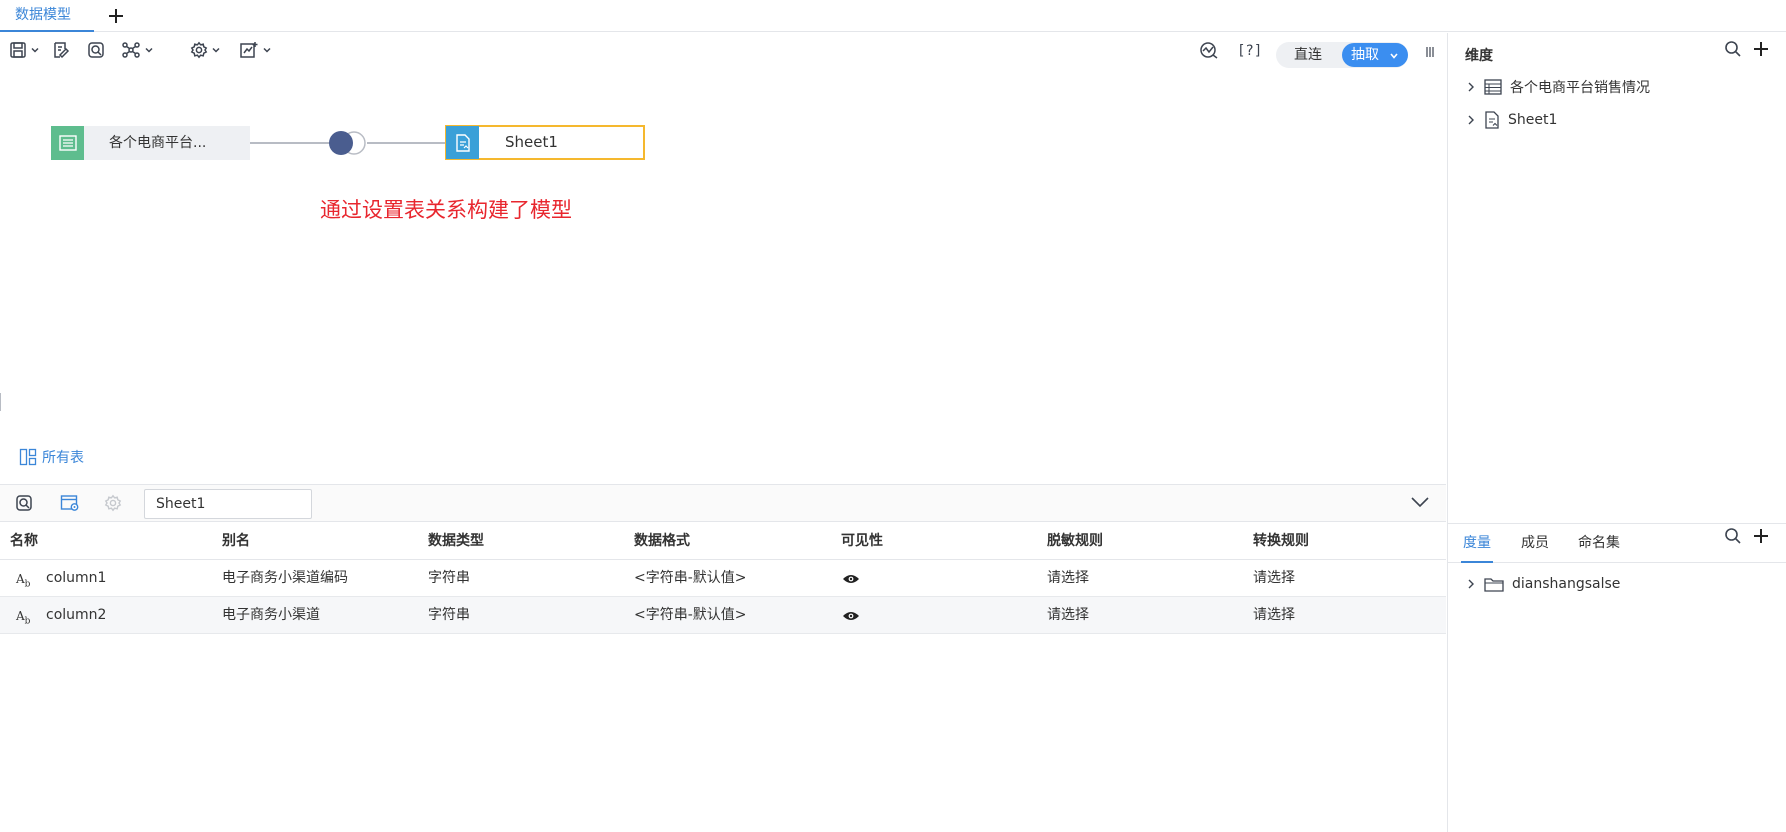 The width and height of the screenshot is (1786, 832). I want to click on field-alias: 电子商务小渠道编码, so click(285, 578).